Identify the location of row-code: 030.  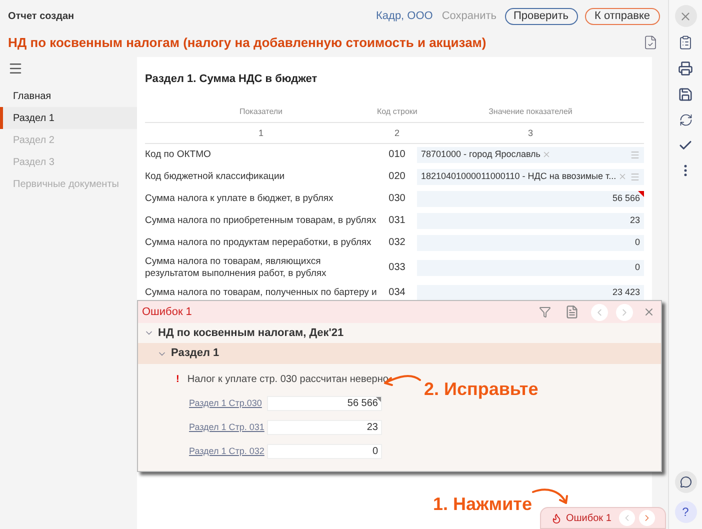
(397, 199).